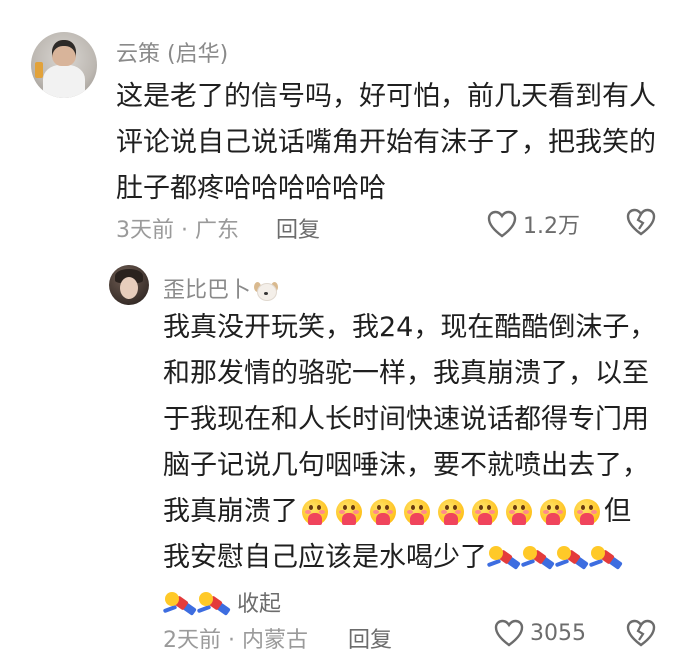 The width and height of the screenshot is (690, 667). Describe the element at coordinates (406, 419) in the screenshot. I see `reply-line: 于我现在和人长时间快速说话都得专门用` at that location.